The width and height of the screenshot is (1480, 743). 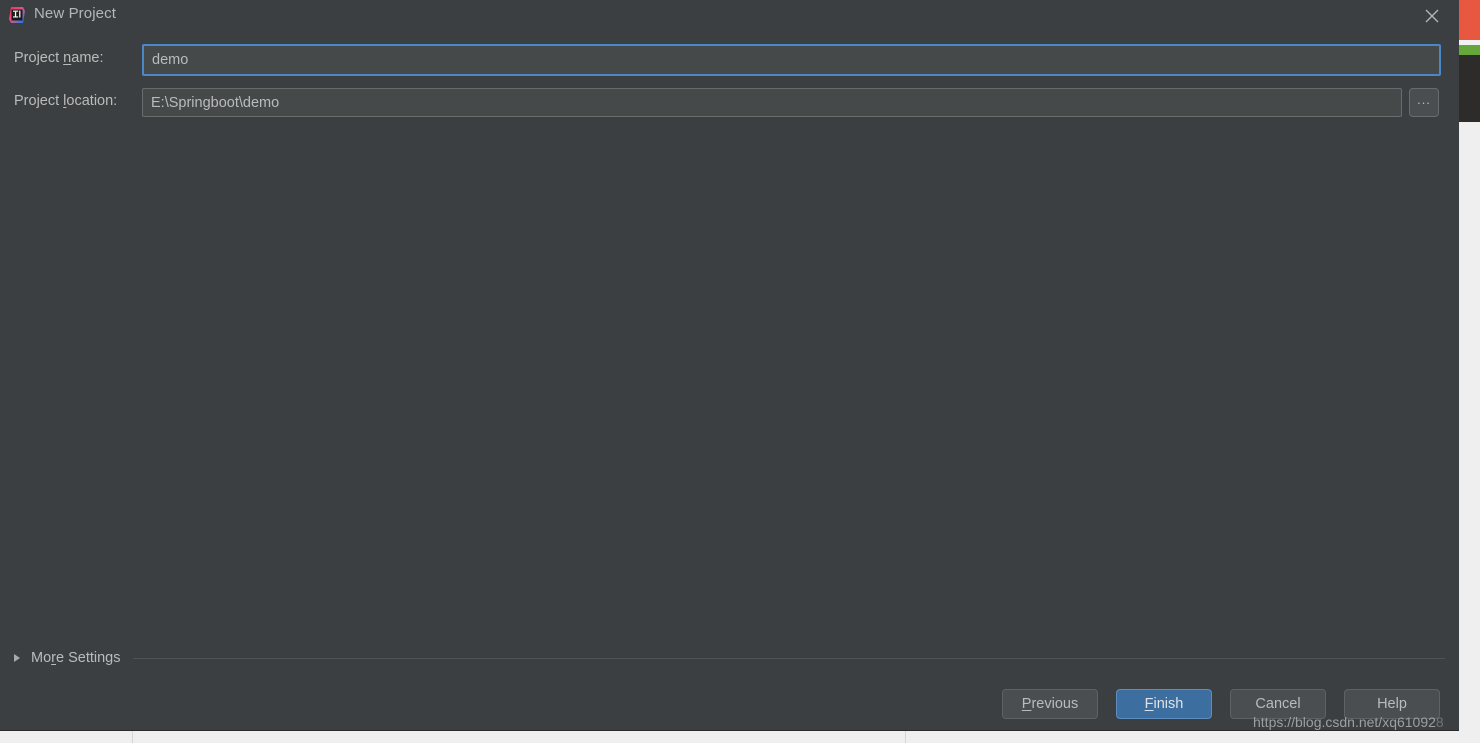 I want to click on more-settings-label-rest: e Settings, so click(x=88, y=658).